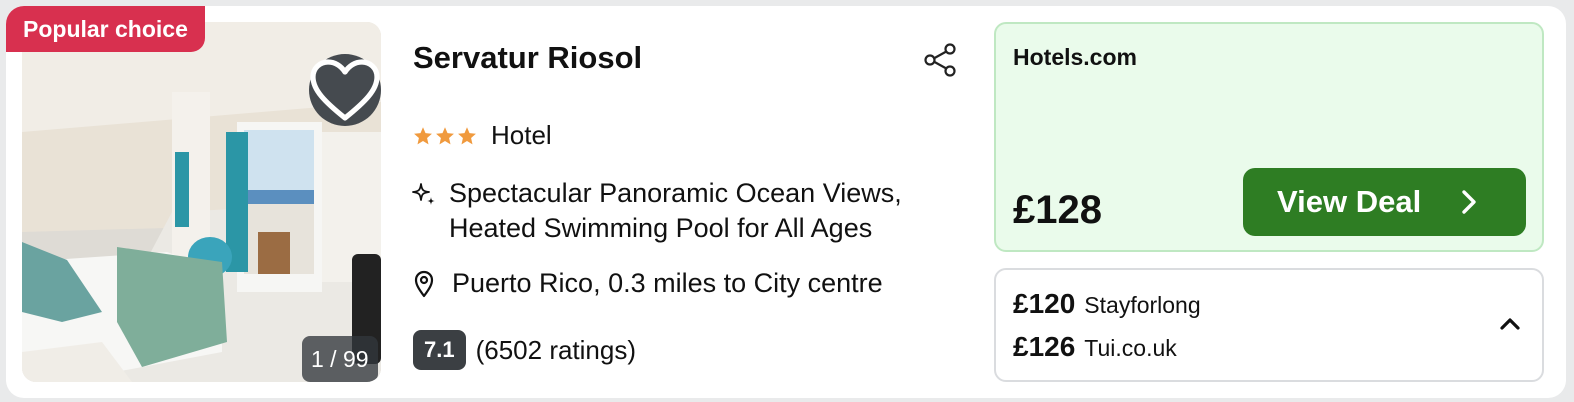 This screenshot has height=402, width=1574. Describe the element at coordinates (1469, 202) in the screenshot. I see `chevron-right-icon` at that location.